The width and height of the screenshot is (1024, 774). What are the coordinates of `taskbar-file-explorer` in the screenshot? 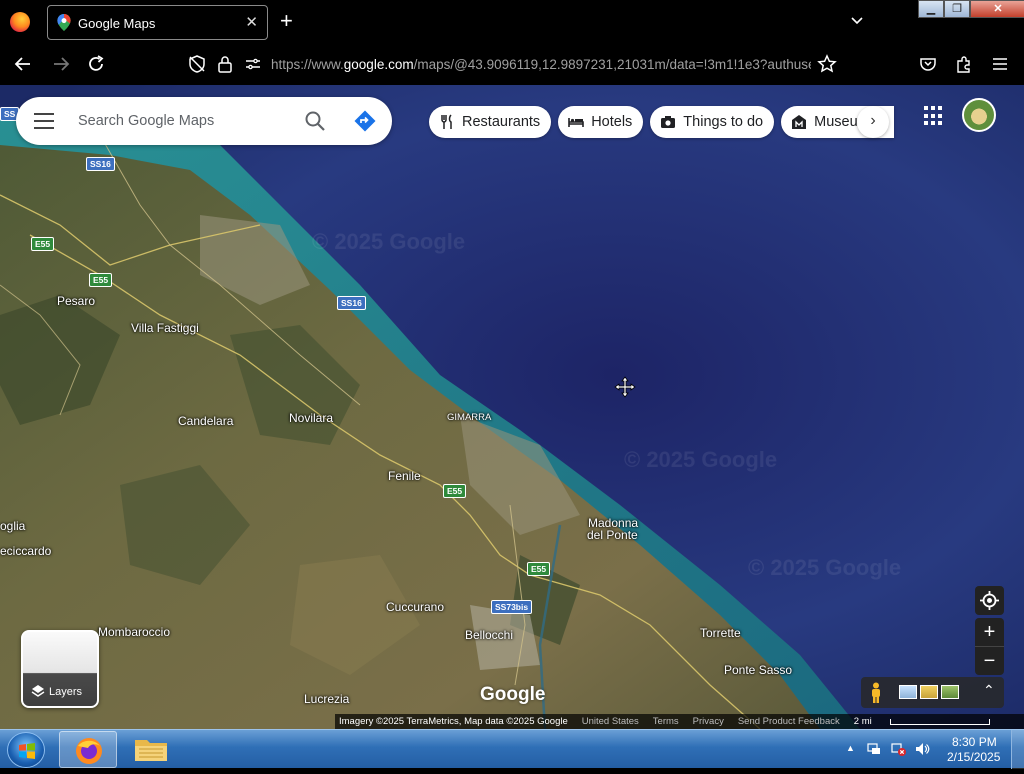 It's located at (151, 749).